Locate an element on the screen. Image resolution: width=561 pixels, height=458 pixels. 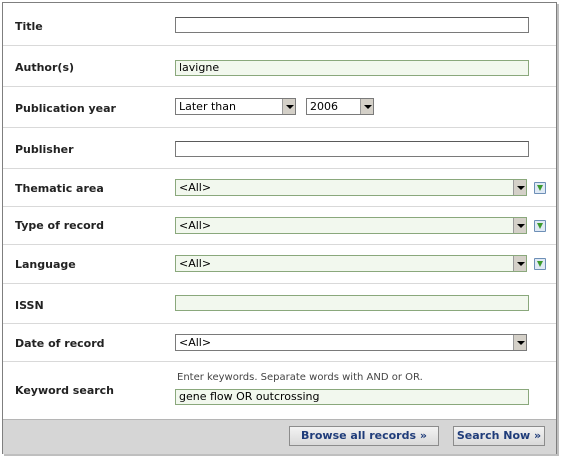
date-of-record-row: Date of record <All> is located at coordinates (279, 343).